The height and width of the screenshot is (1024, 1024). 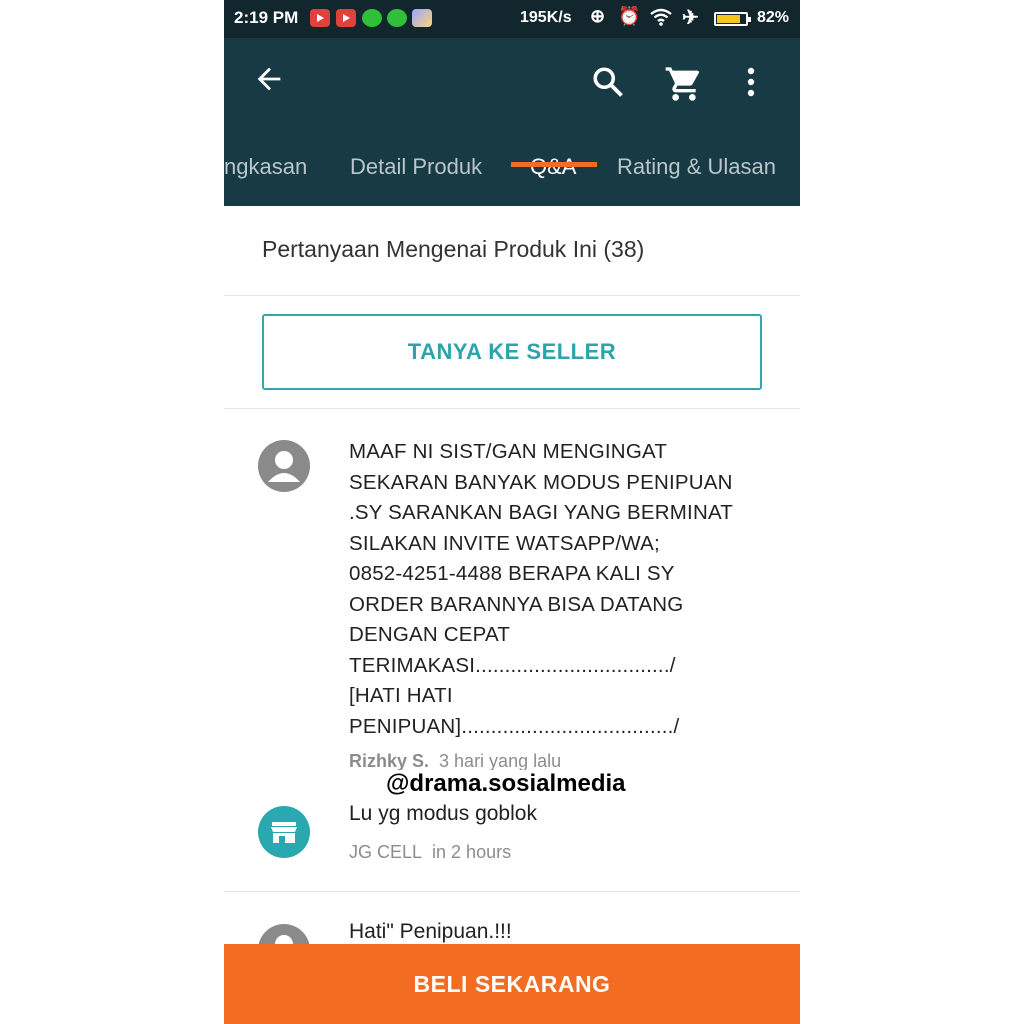 I want to click on ask-seller-button: TANYA KE SELLER, so click(x=512, y=352).